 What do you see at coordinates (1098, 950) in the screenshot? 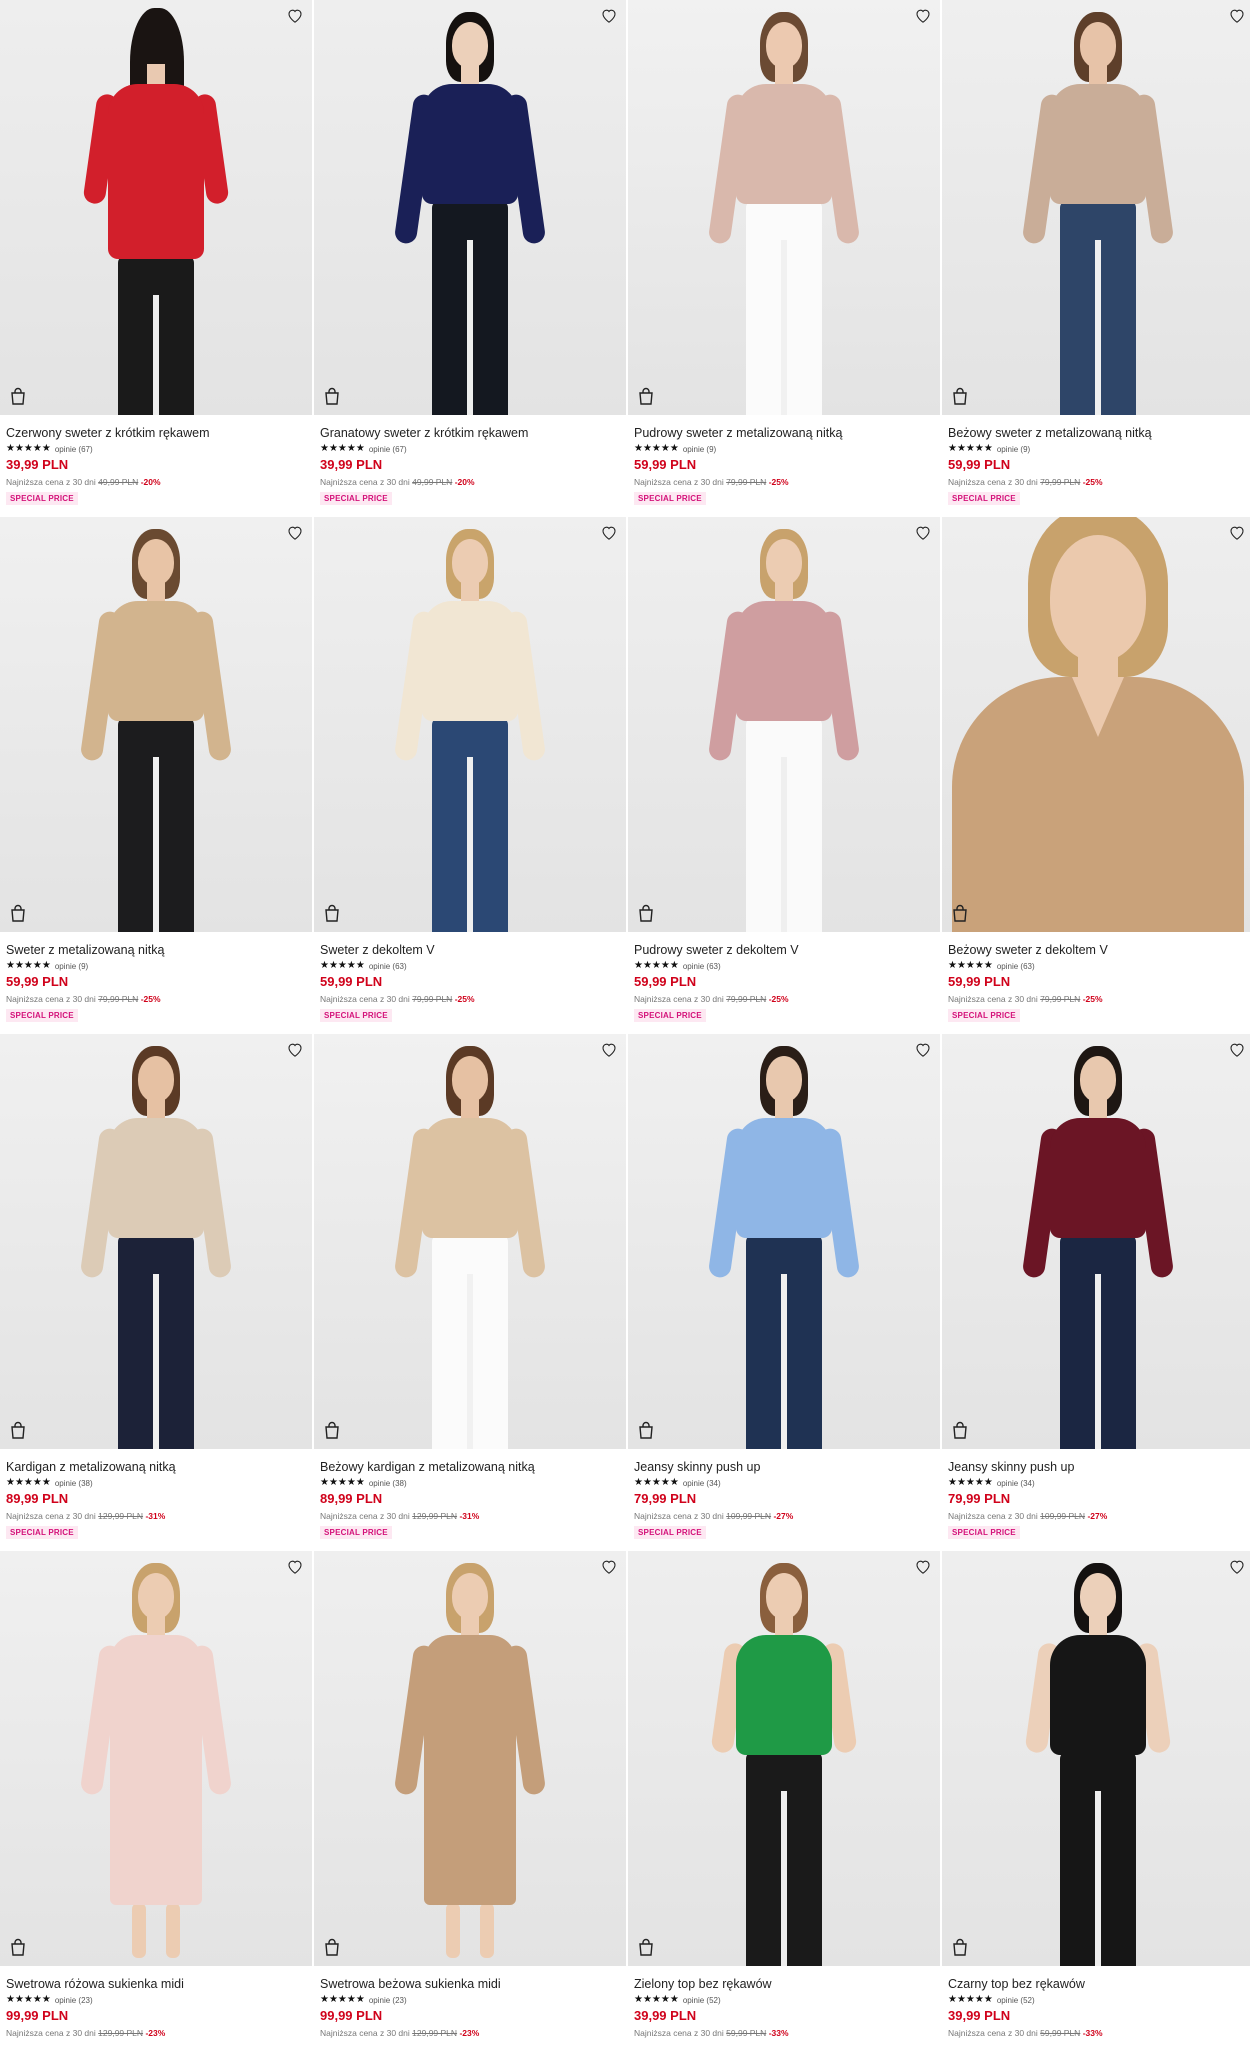
I see `product-title: Beżowy sweter z dekoltem V` at bounding box center [1098, 950].